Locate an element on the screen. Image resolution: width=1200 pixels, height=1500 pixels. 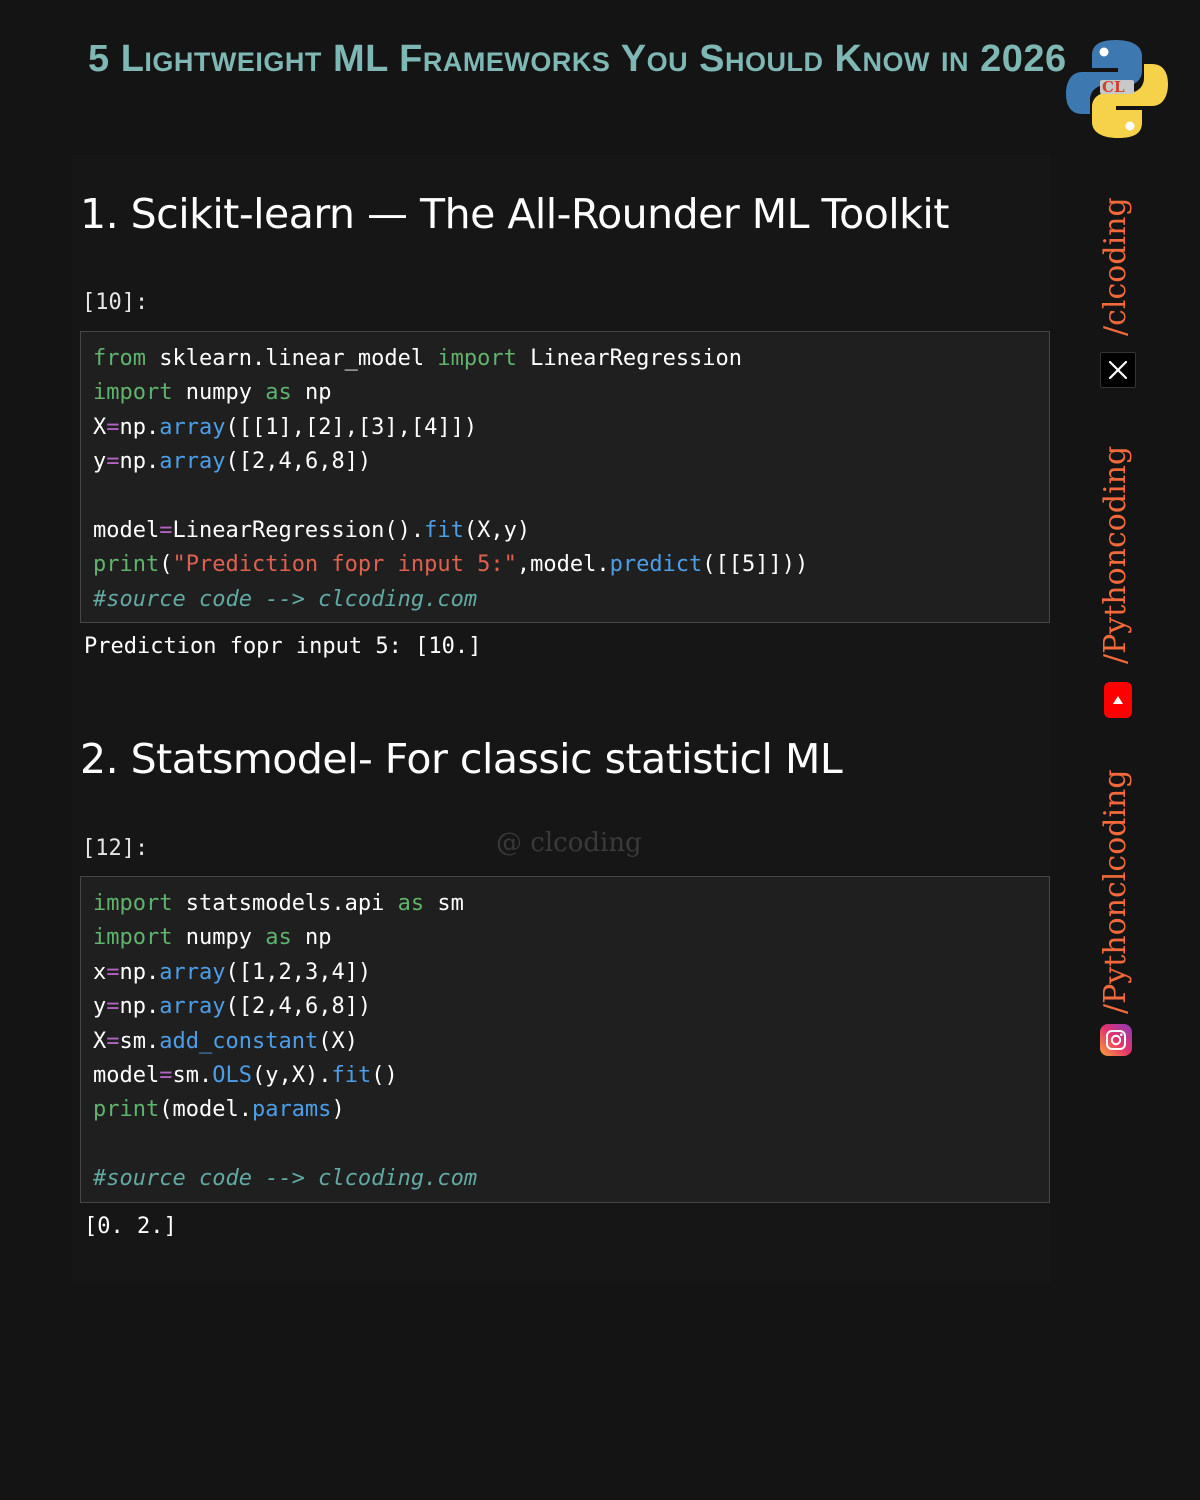
code-token: predict is located at coordinates (656, 565).